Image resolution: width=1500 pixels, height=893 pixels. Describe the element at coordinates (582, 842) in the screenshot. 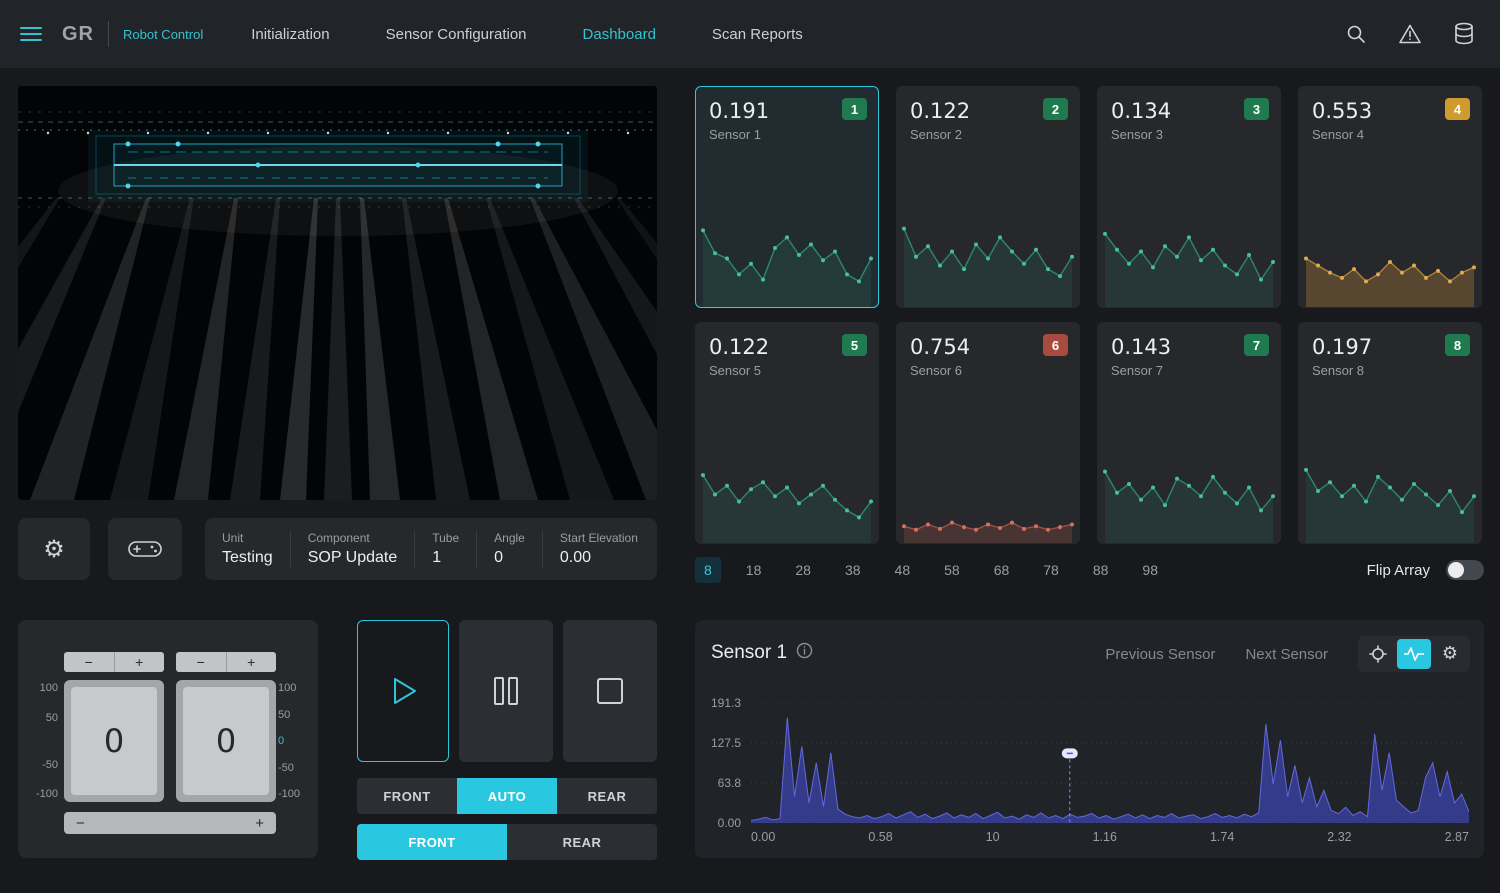

I see `side-rear-button: REAR` at that location.